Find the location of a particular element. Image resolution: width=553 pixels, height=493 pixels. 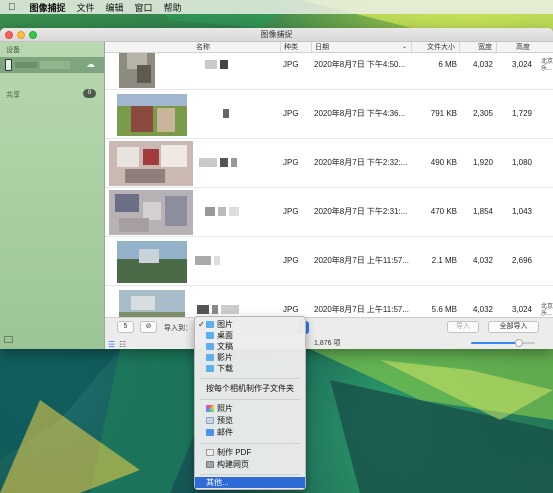

cell-width: 2,305 is located at coordinates (482, 113).